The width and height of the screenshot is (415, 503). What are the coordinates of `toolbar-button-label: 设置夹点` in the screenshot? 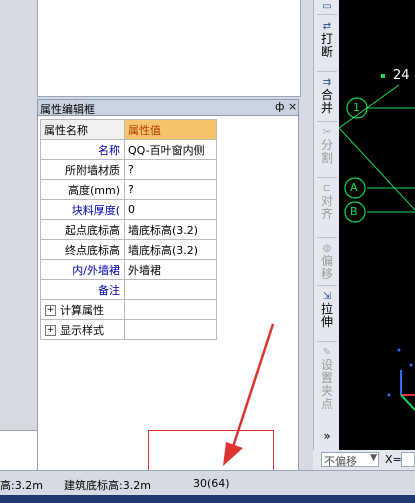 It's located at (326, 384).